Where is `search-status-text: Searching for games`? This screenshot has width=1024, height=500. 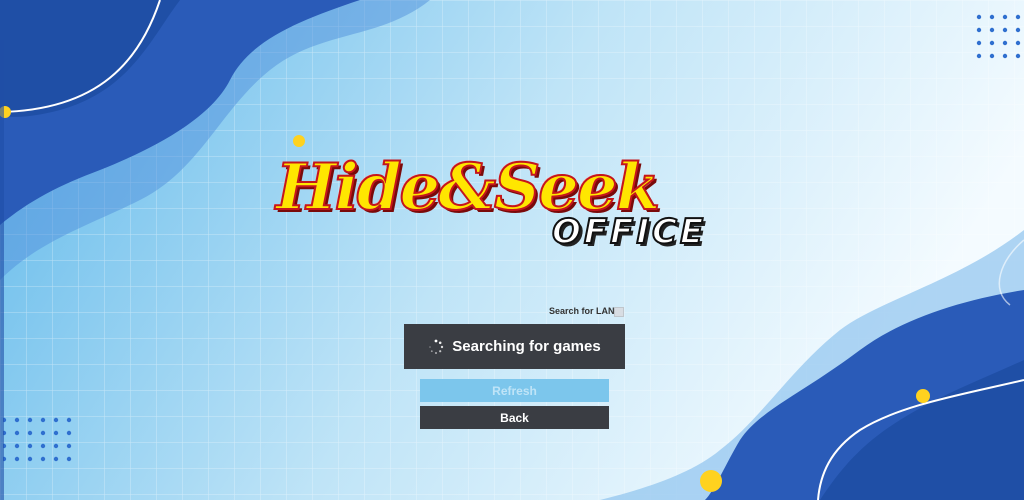
search-status-text: Searching for games is located at coordinates (526, 346).